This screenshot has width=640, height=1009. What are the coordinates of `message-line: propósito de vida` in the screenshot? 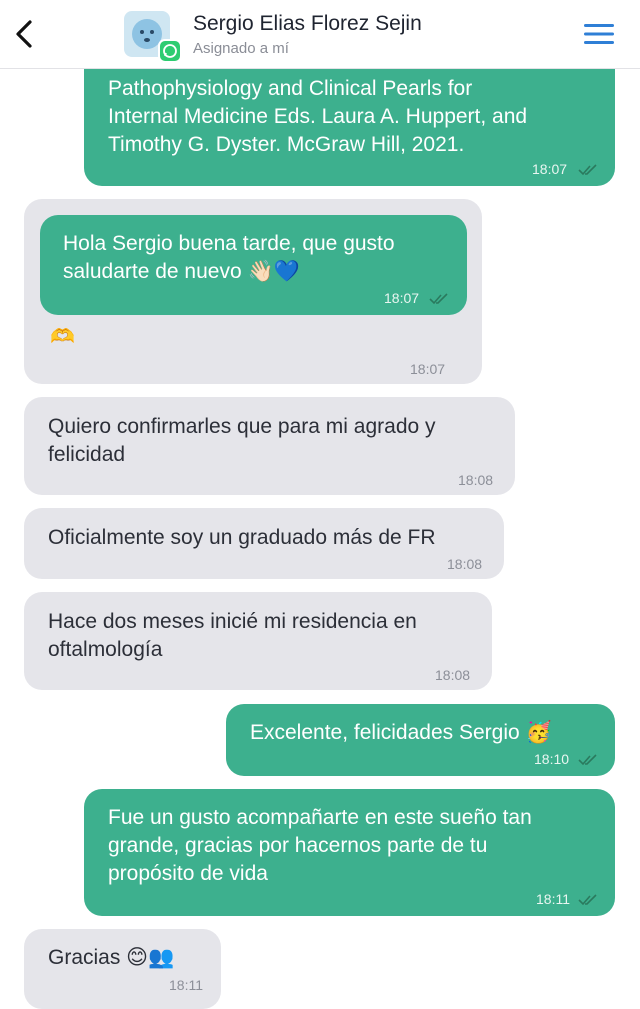 It's located at (188, 873).